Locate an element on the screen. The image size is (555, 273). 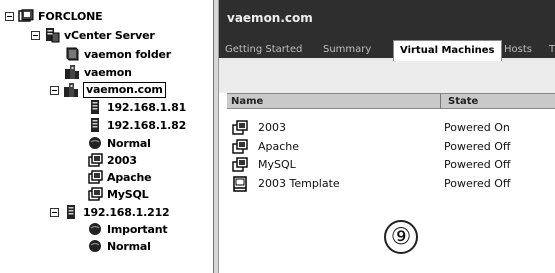
column-header-state: State is located at coordinates (463, 101).